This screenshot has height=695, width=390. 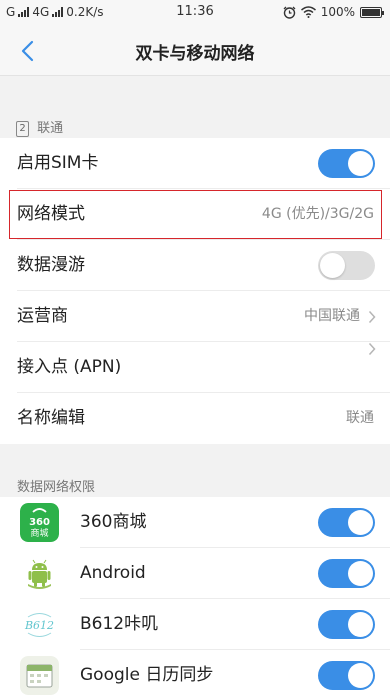 I want to click on app-google-calendar-toggle, so click(x=346, y=675).